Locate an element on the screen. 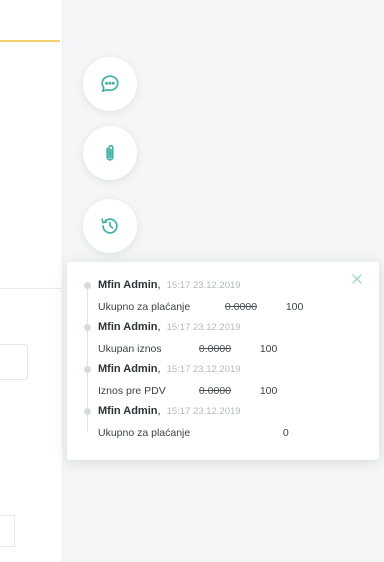 Image resolution: width=384 pixels, height=562 pixels. history-clock-icon is located at coordinates (110, 226).